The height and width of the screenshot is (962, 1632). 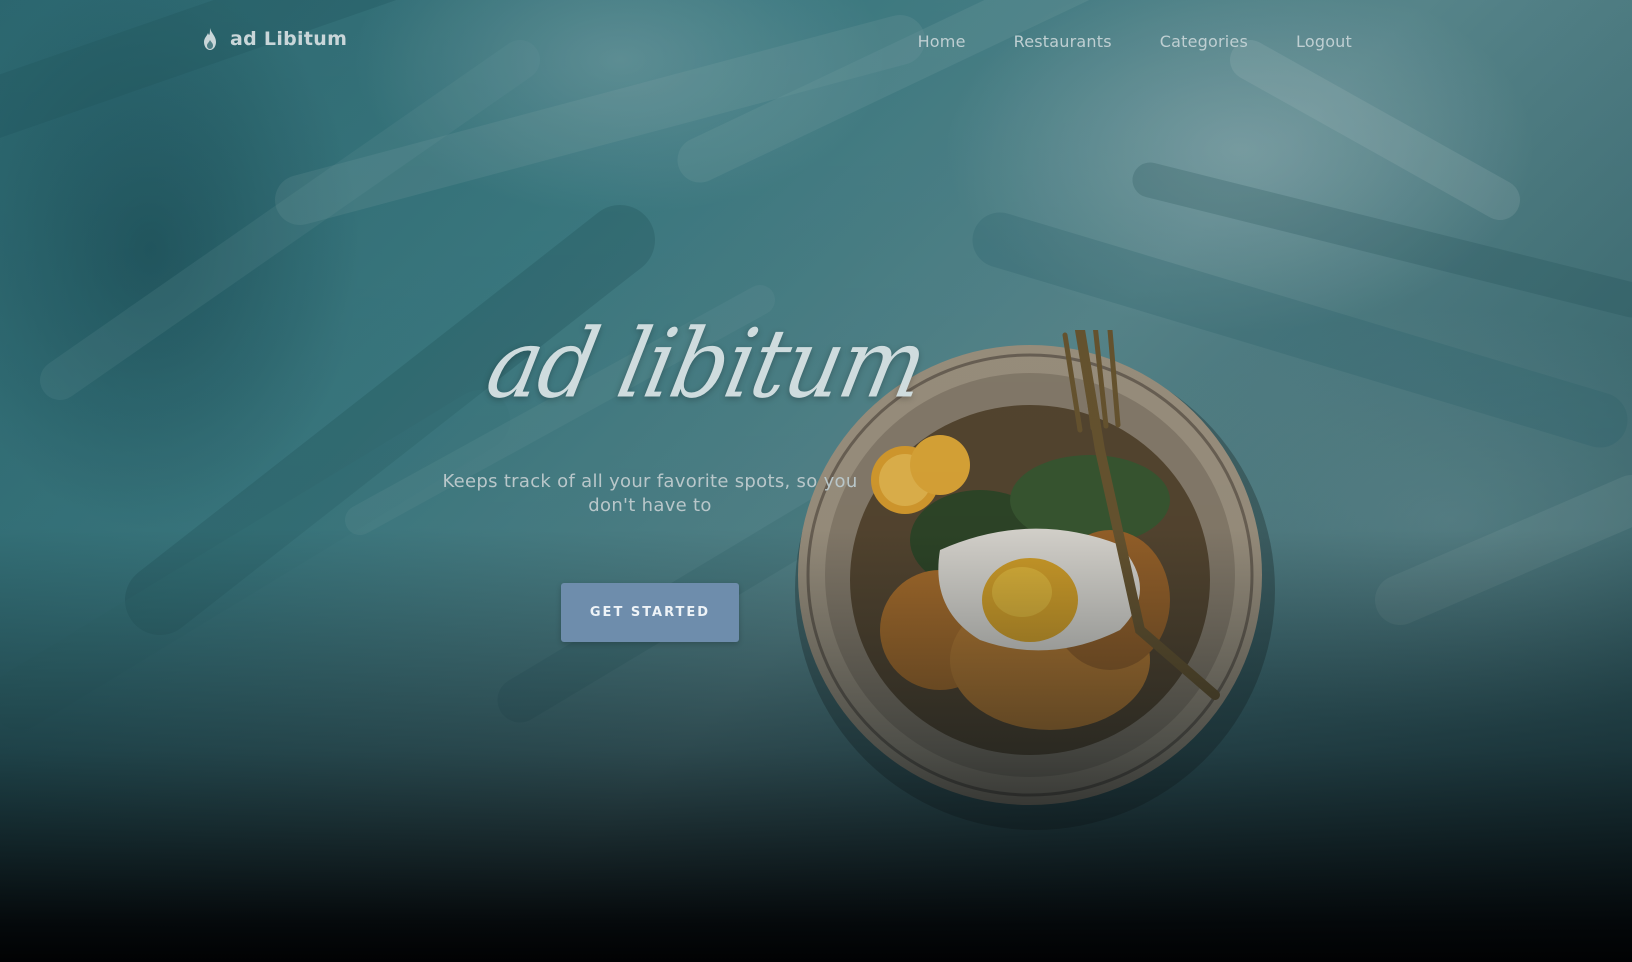 What do you see at coordinates (650, 612) in the screenshot?
I see `get-started-button: GET STARTED` at bounding box center [650, 612].